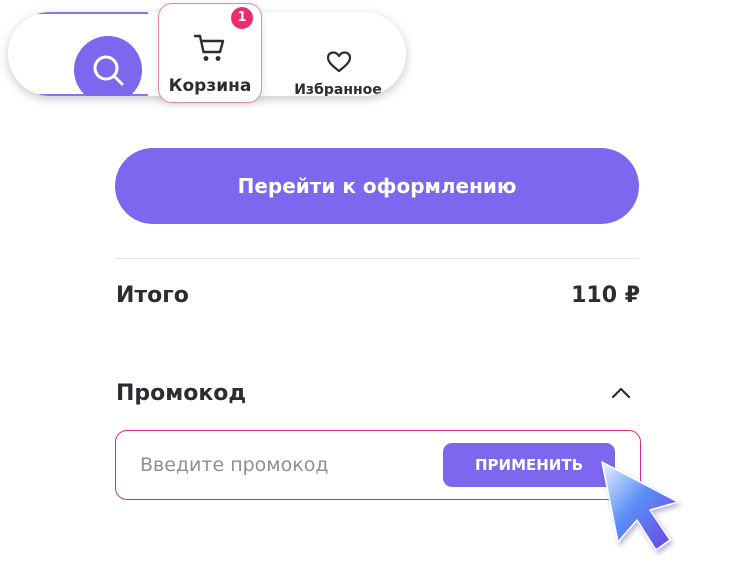 The image size is (736, 562). What do you see at coordinates (181, 393) in the screenshot?
I see `promo-section-title: Промокод` at bounding box center [181, 393].